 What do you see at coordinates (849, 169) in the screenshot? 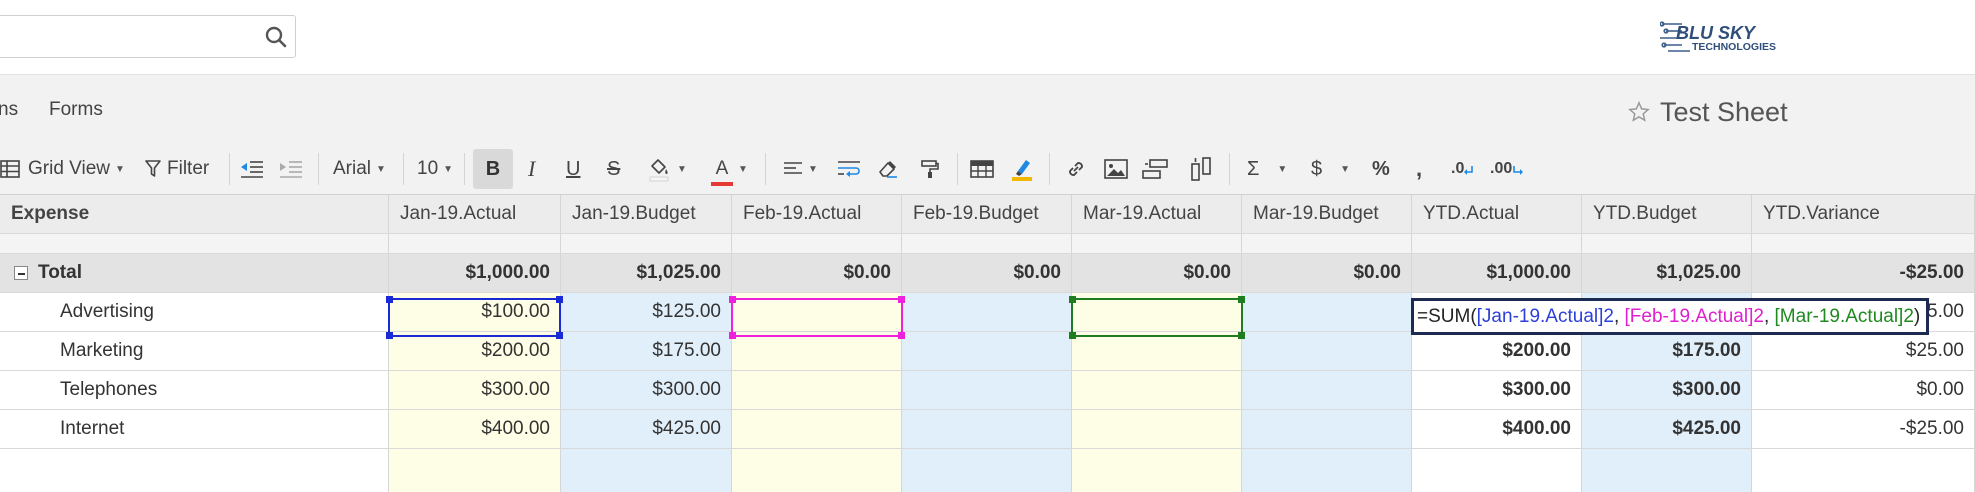
I see `wrap-text-button` at bounding box center [849, 169].